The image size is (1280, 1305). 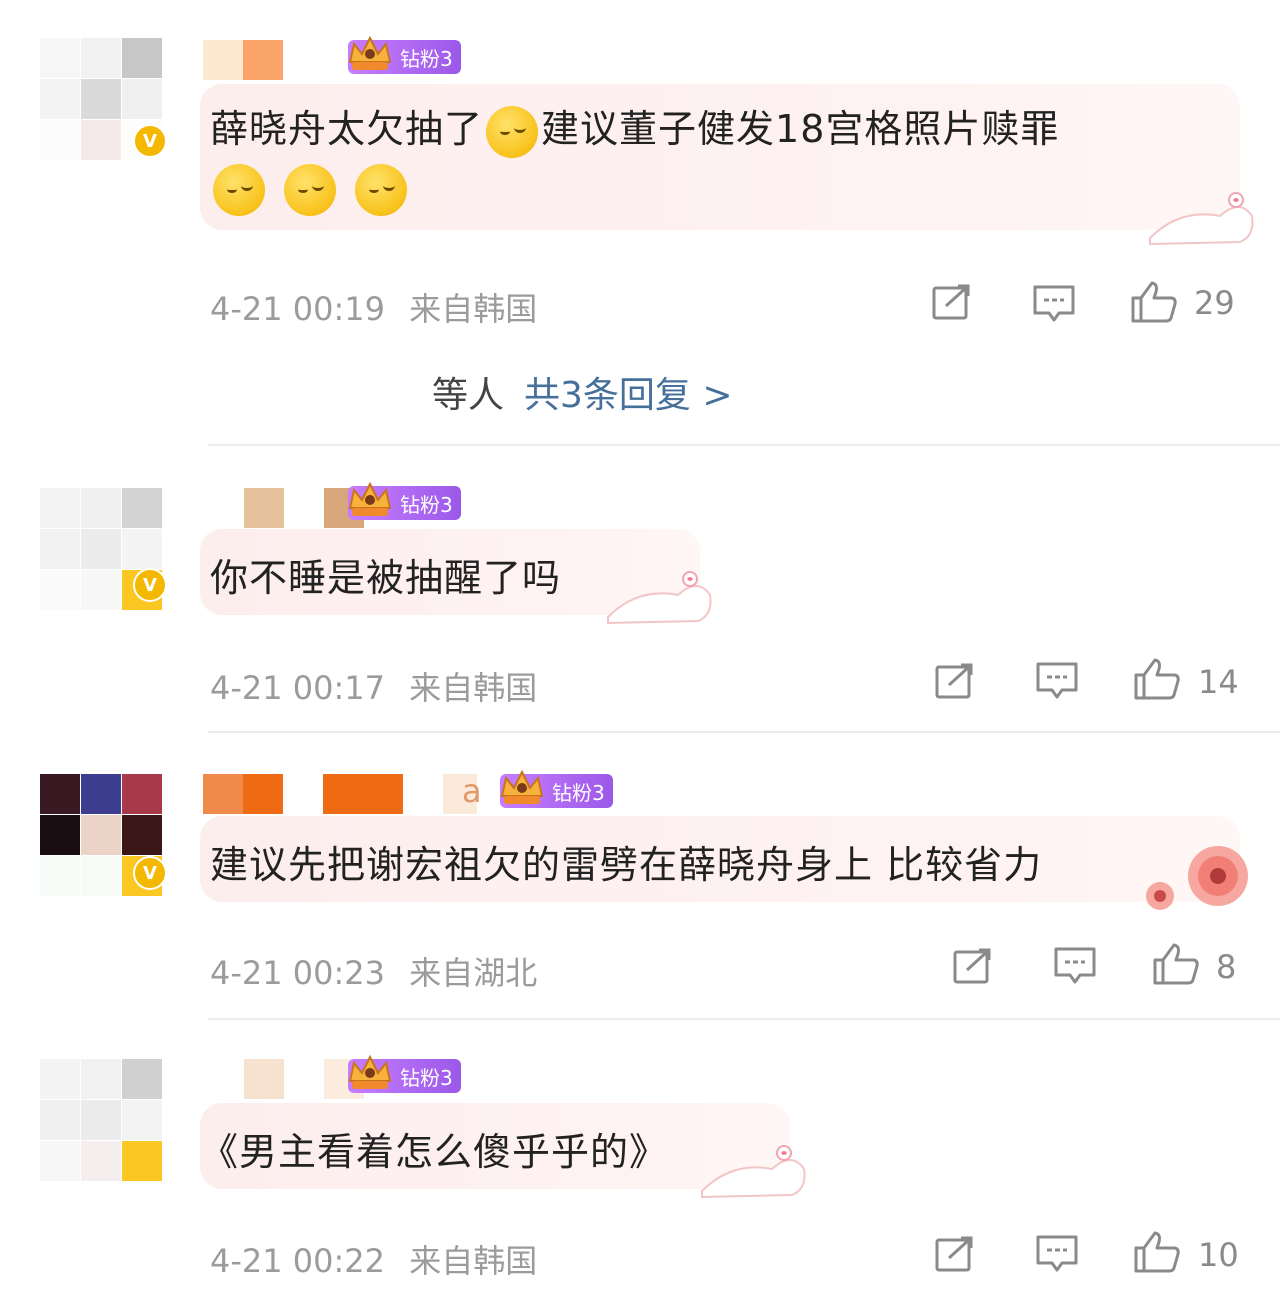 What do you see at coordinates (1197, 878) in the screenshot?
I see `flower-sticker-icon` at bounding box center [1197, 878].